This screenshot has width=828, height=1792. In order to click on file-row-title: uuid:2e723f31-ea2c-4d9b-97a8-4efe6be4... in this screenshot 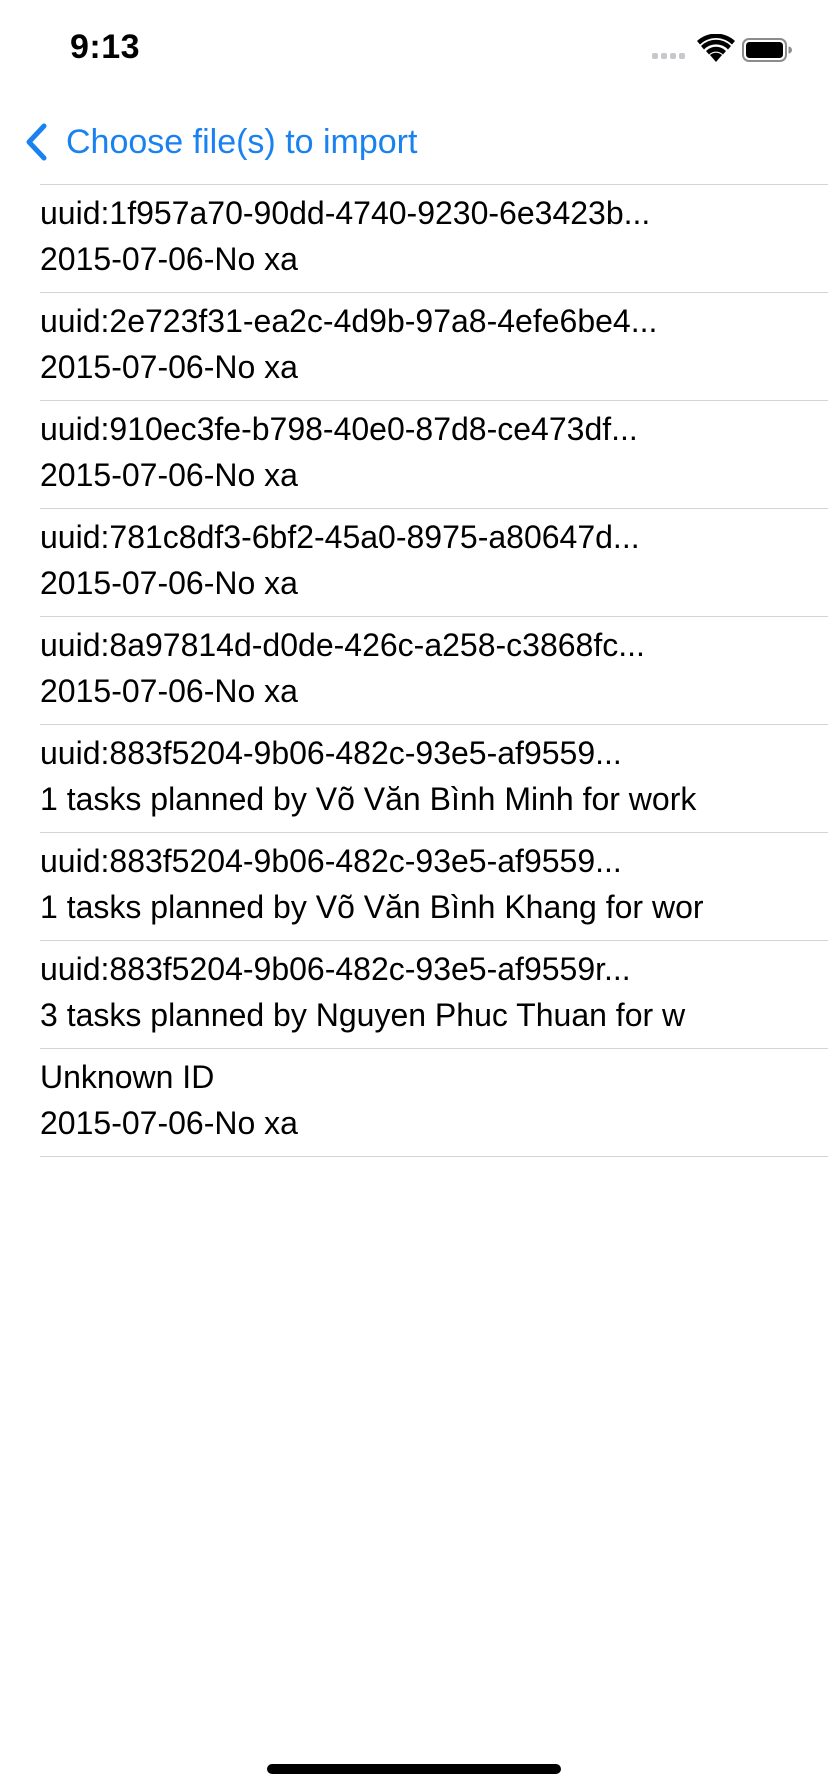, I will do `click(349, 321)`.